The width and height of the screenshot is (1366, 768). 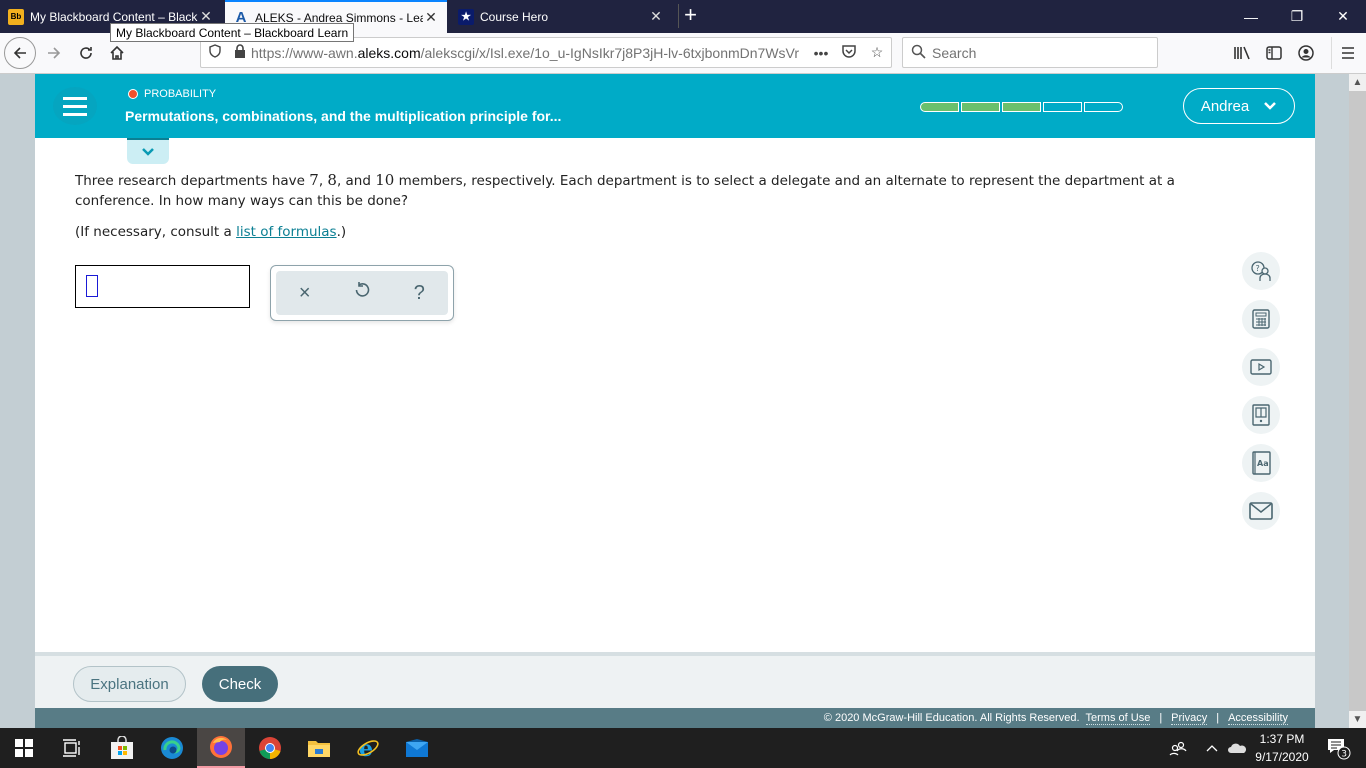 I want to click on calculator-icon, so click(x=1261, y=319).